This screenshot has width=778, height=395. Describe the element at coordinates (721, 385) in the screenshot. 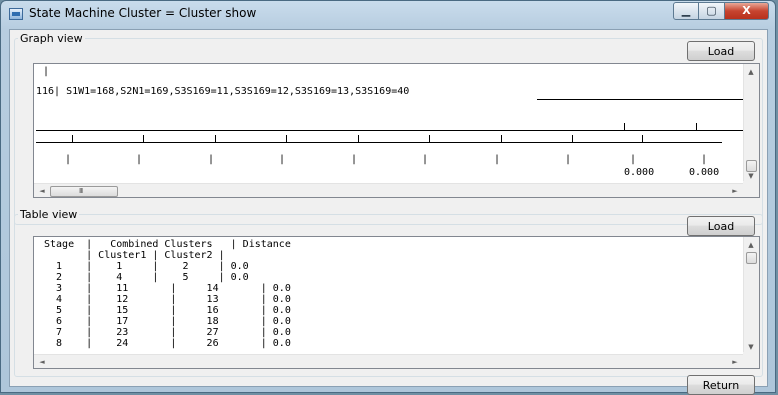

I see `return-button: Return` at that location.